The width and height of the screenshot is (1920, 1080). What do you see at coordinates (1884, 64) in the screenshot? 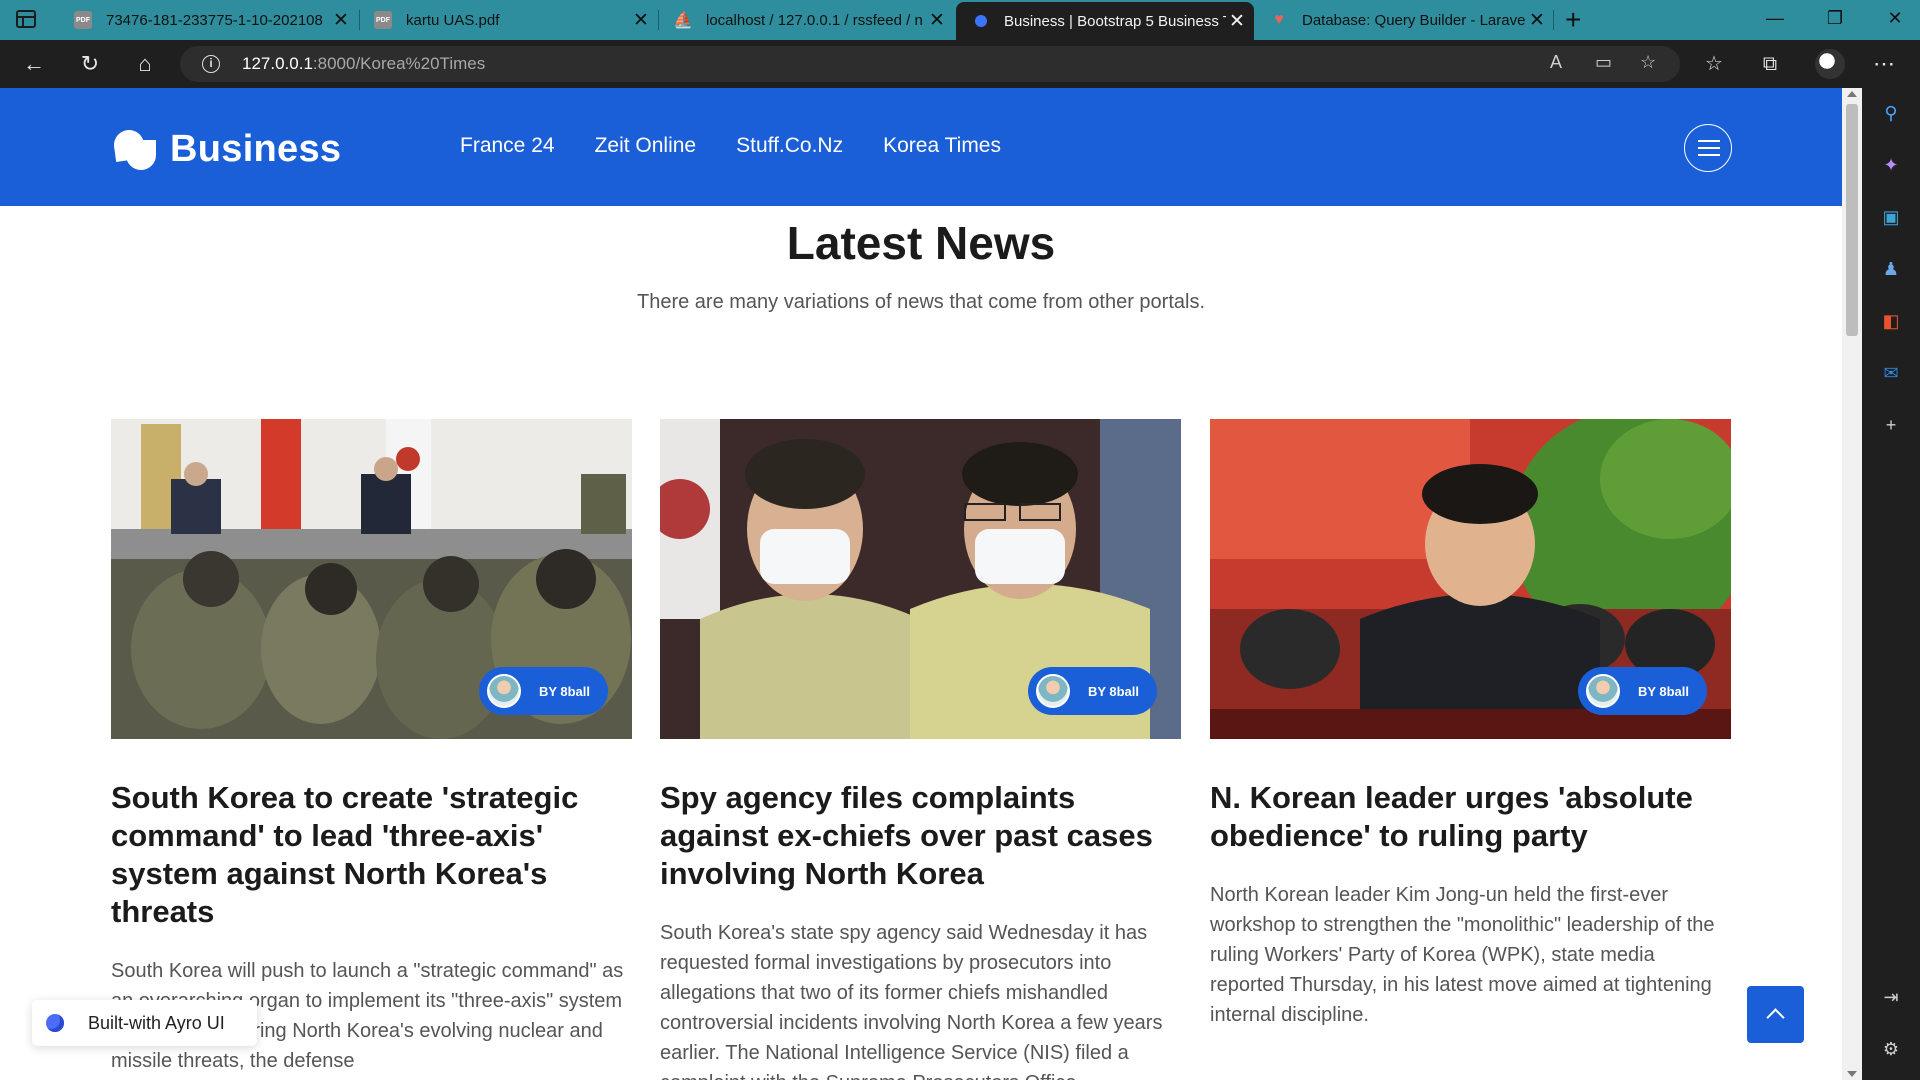
I see `more-options-icon: ⋯` at bounding box center [1884, 64].